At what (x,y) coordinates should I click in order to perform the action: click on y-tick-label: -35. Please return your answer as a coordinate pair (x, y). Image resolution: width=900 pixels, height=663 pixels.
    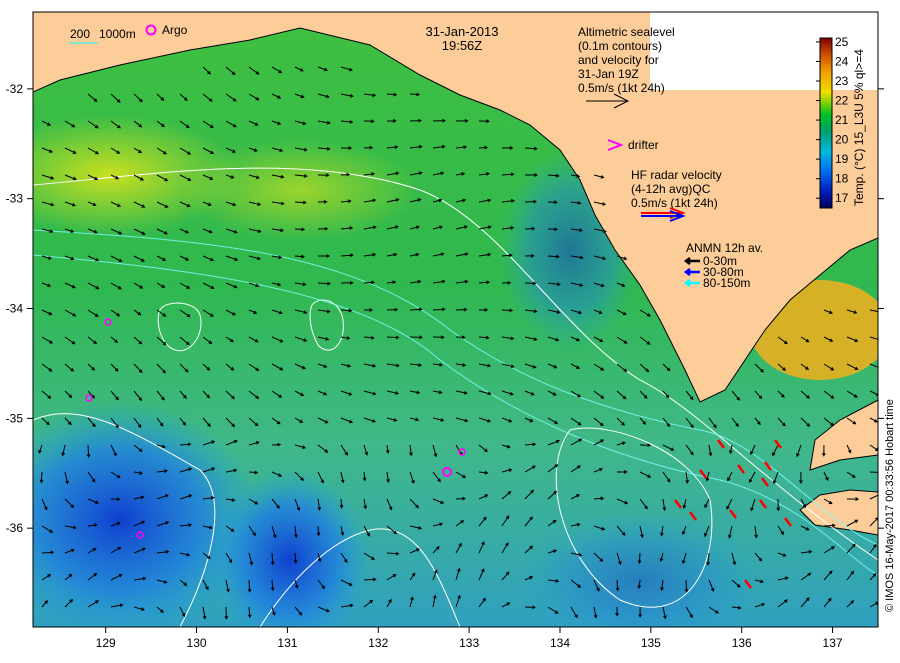
    Looking at the image, I should click on (15, 418).